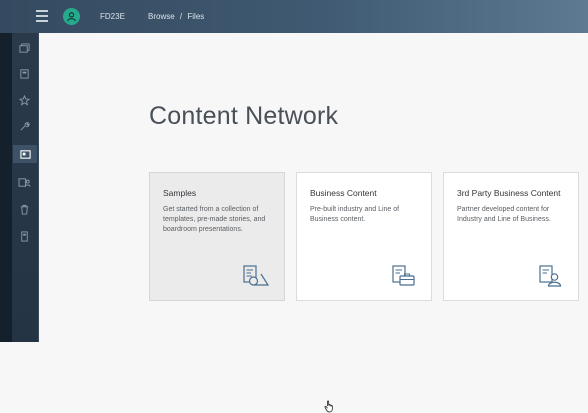  Describe the element at coordinates (244, 116) in the screenshot. I see `page-title: Content Network` at that location.